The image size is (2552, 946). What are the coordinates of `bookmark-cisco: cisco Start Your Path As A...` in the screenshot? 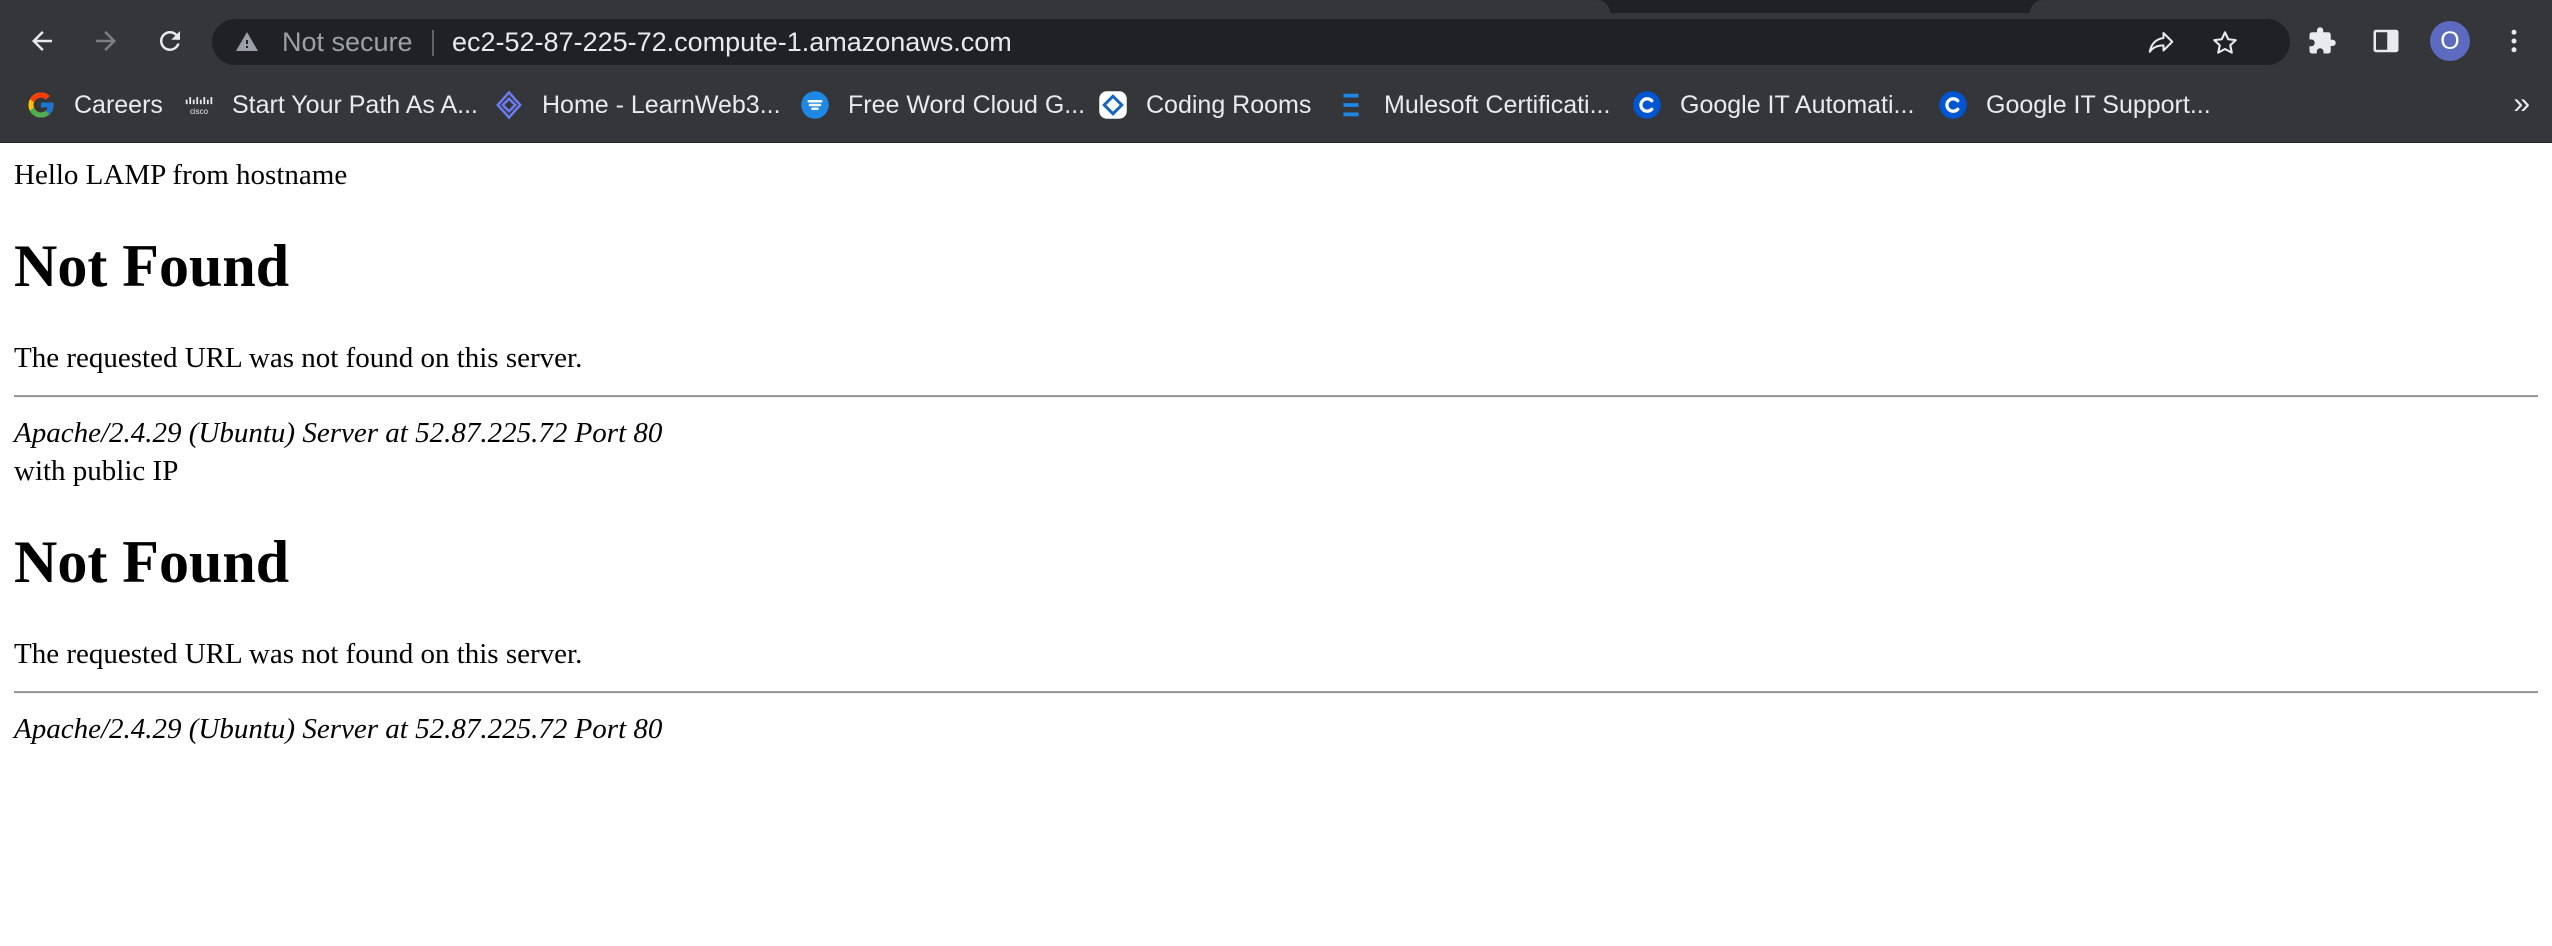 It's located at (331, 105).